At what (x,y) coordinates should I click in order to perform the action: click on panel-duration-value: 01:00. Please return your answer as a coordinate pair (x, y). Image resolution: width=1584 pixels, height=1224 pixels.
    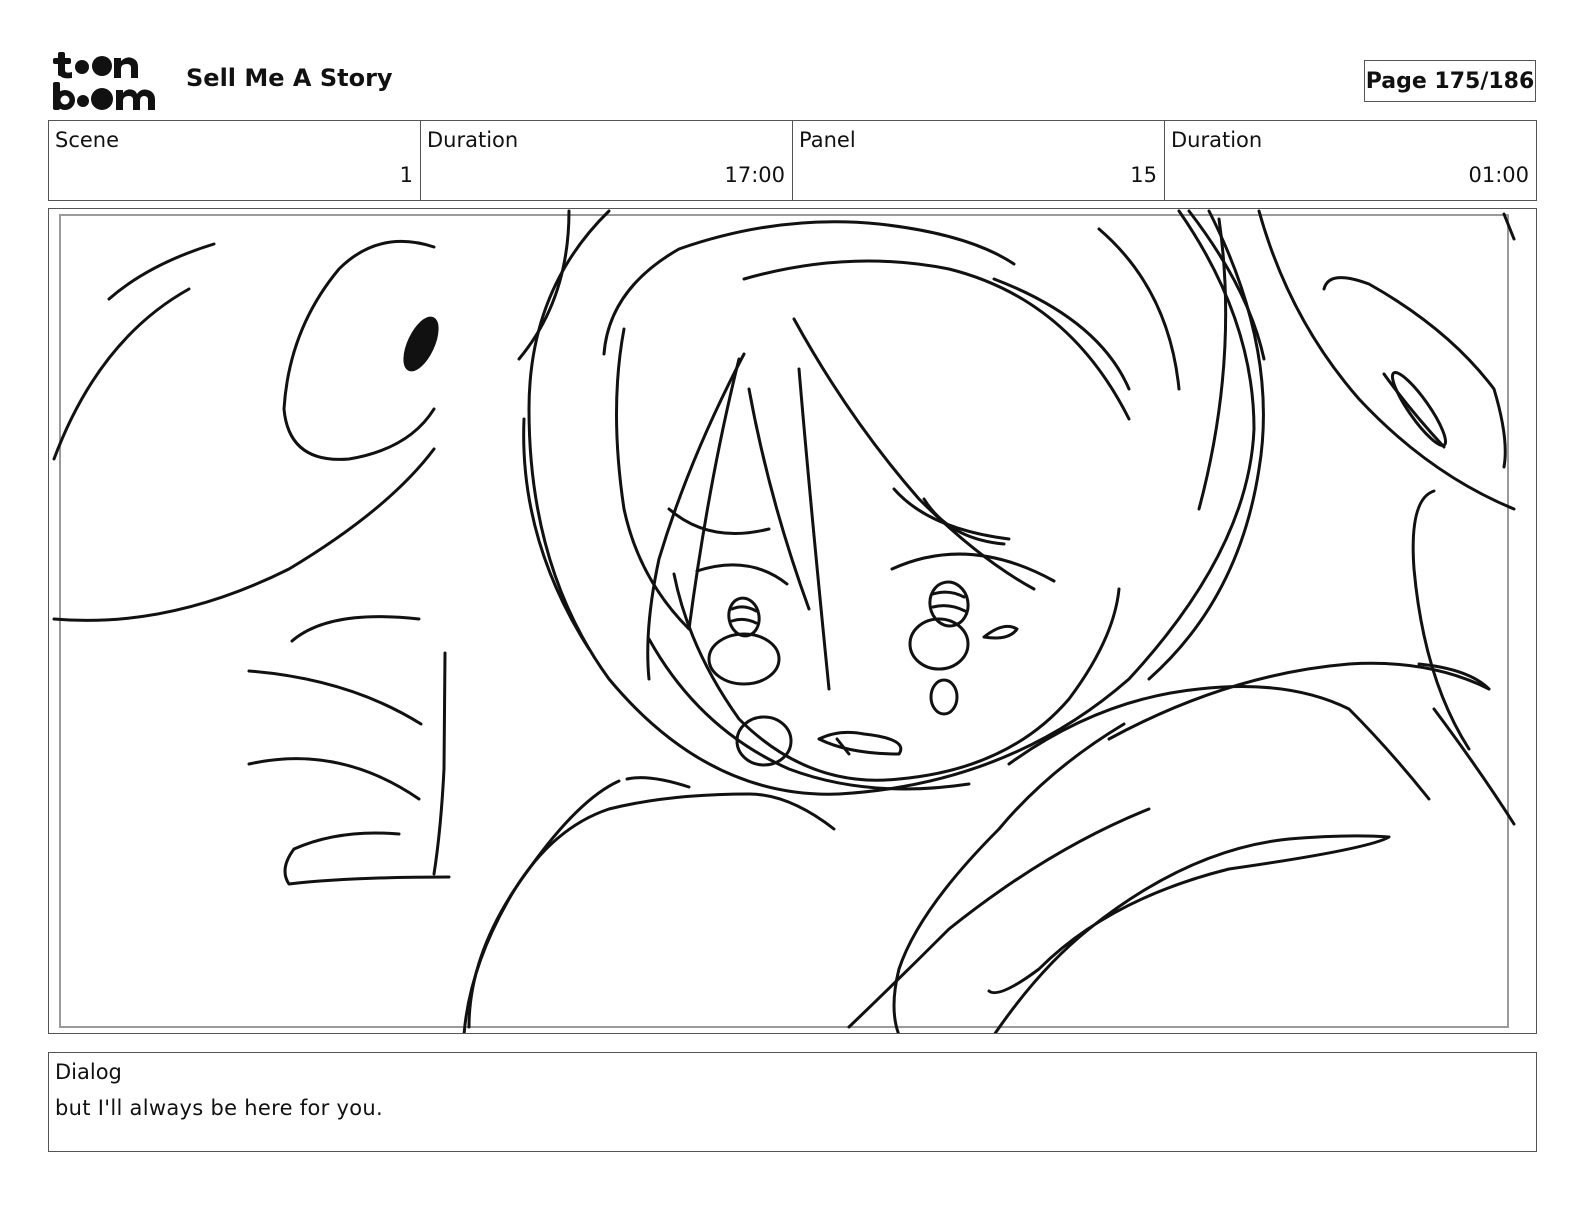
    Looking at the image, I should click on (1498, 175).